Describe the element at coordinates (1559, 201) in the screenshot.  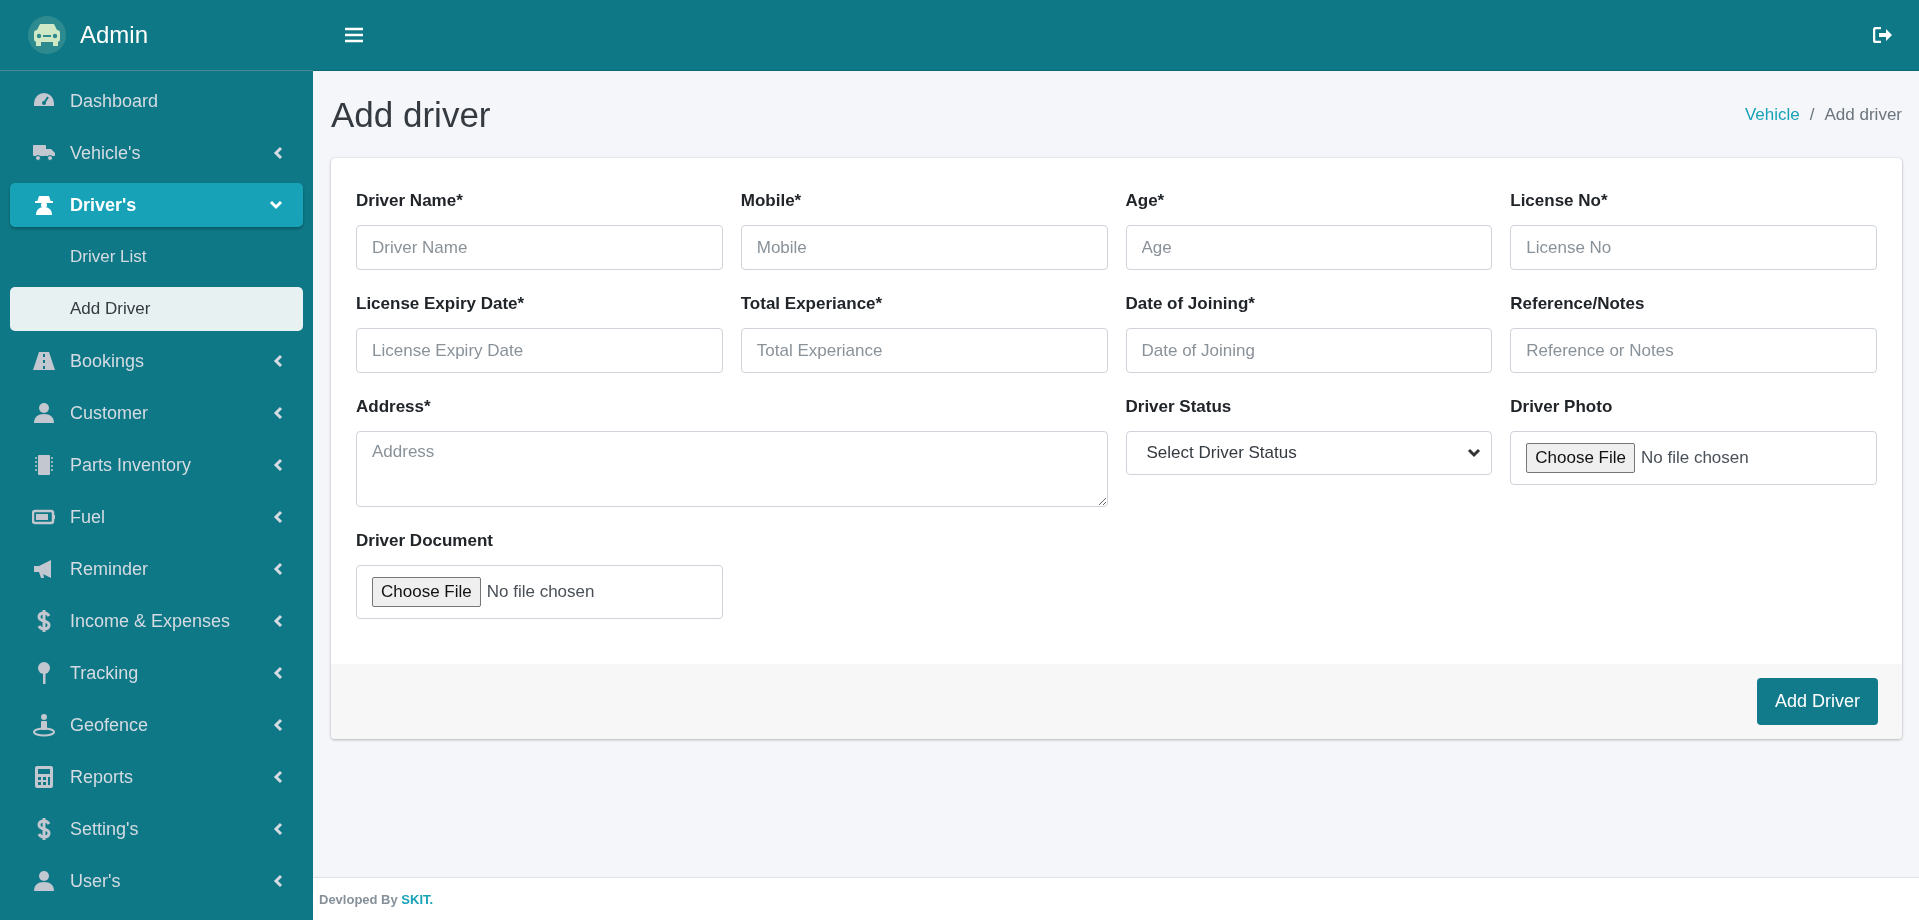
I see `field-label: License No*` at that location.